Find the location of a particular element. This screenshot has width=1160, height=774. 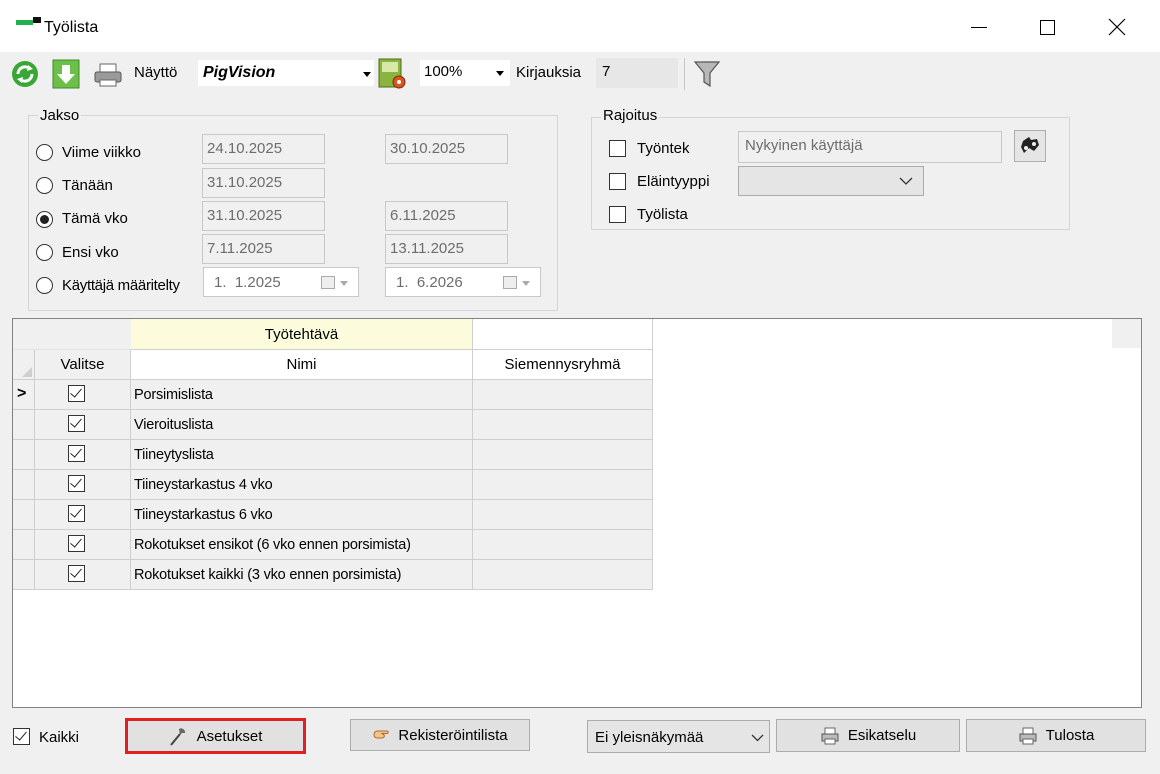

maximize-button is located at coordinates (1047, 27).